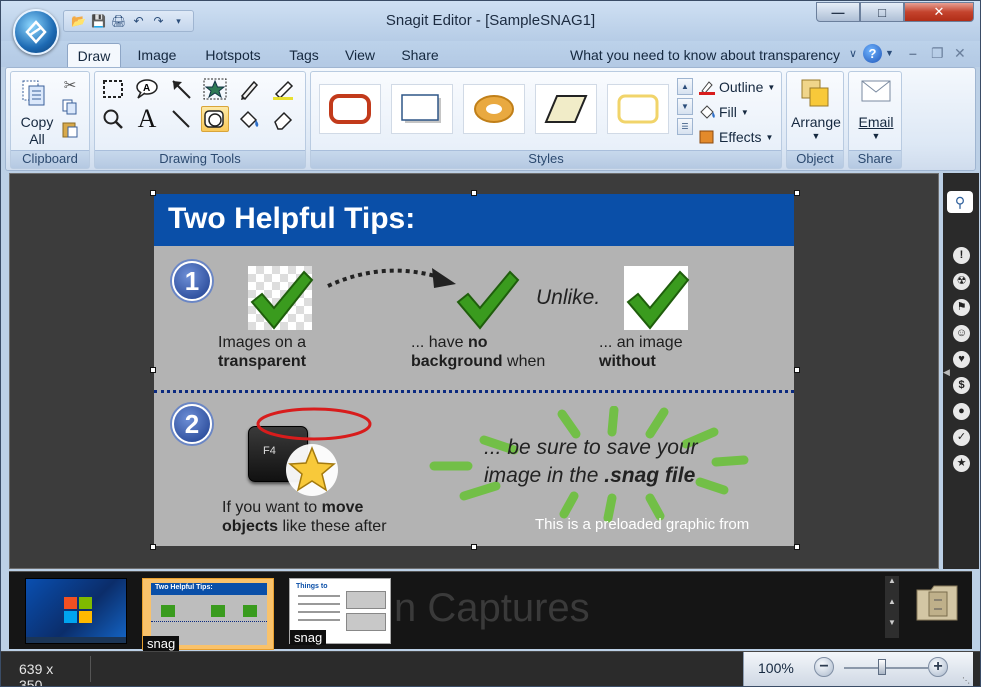 The image size is (981, 687). I want to click on text-tool-icon: A, so click(147, 118).